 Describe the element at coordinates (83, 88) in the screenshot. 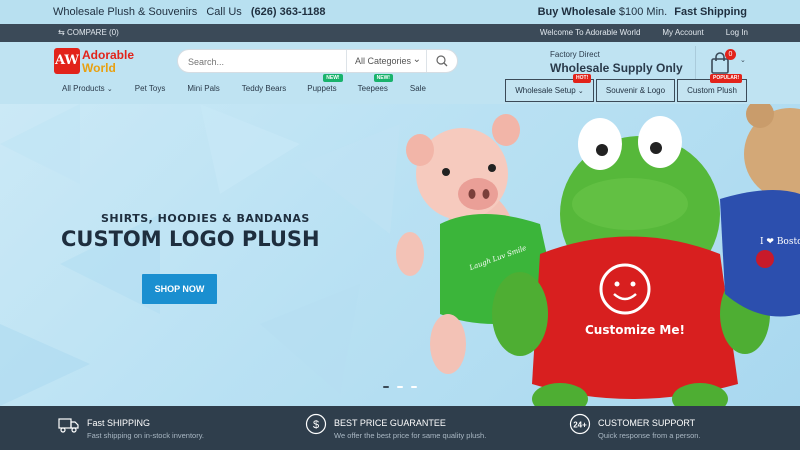

I see `menu-item-label: All Products` at that location.